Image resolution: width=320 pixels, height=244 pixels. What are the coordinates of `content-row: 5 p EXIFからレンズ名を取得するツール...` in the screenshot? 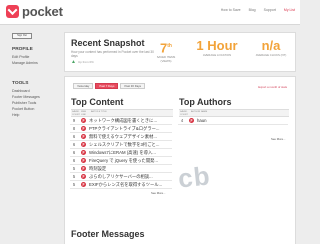 It's located at (121, 185).